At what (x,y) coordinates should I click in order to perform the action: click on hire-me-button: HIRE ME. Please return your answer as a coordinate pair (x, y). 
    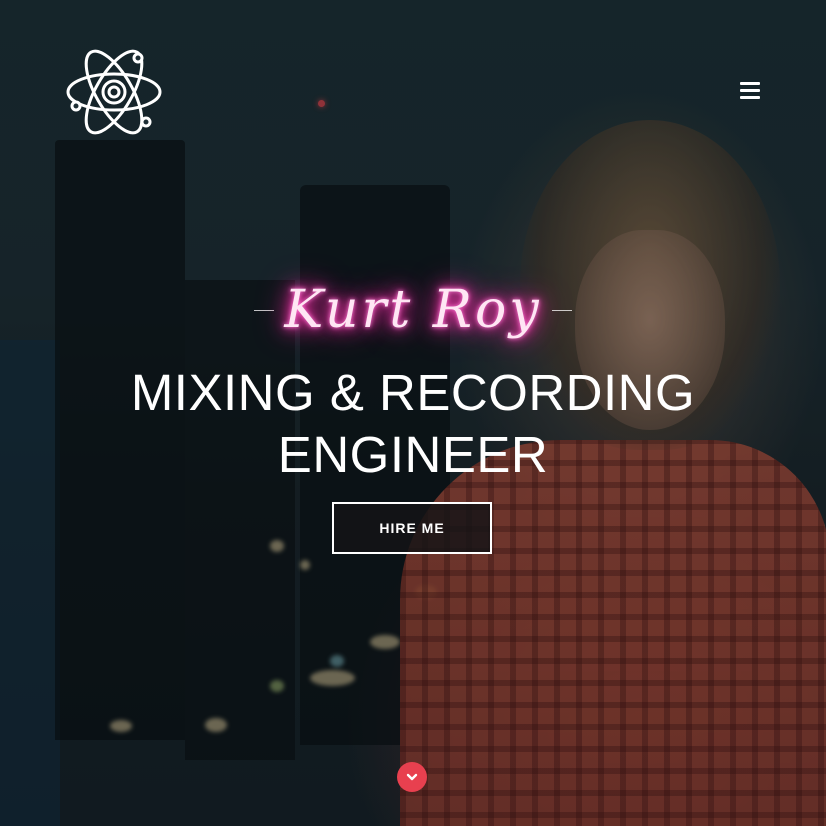
    Looking at the image, I should click on (412, 528).